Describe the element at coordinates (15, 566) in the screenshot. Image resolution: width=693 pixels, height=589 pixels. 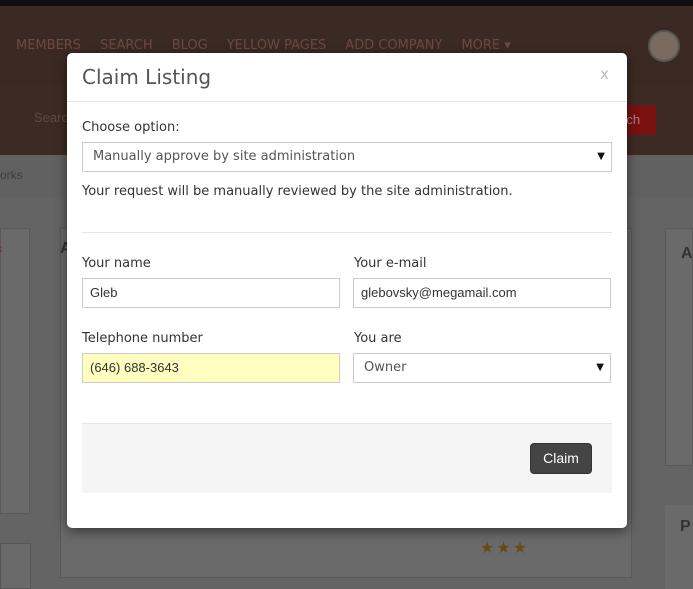
I see `left-card-lower` at that location.